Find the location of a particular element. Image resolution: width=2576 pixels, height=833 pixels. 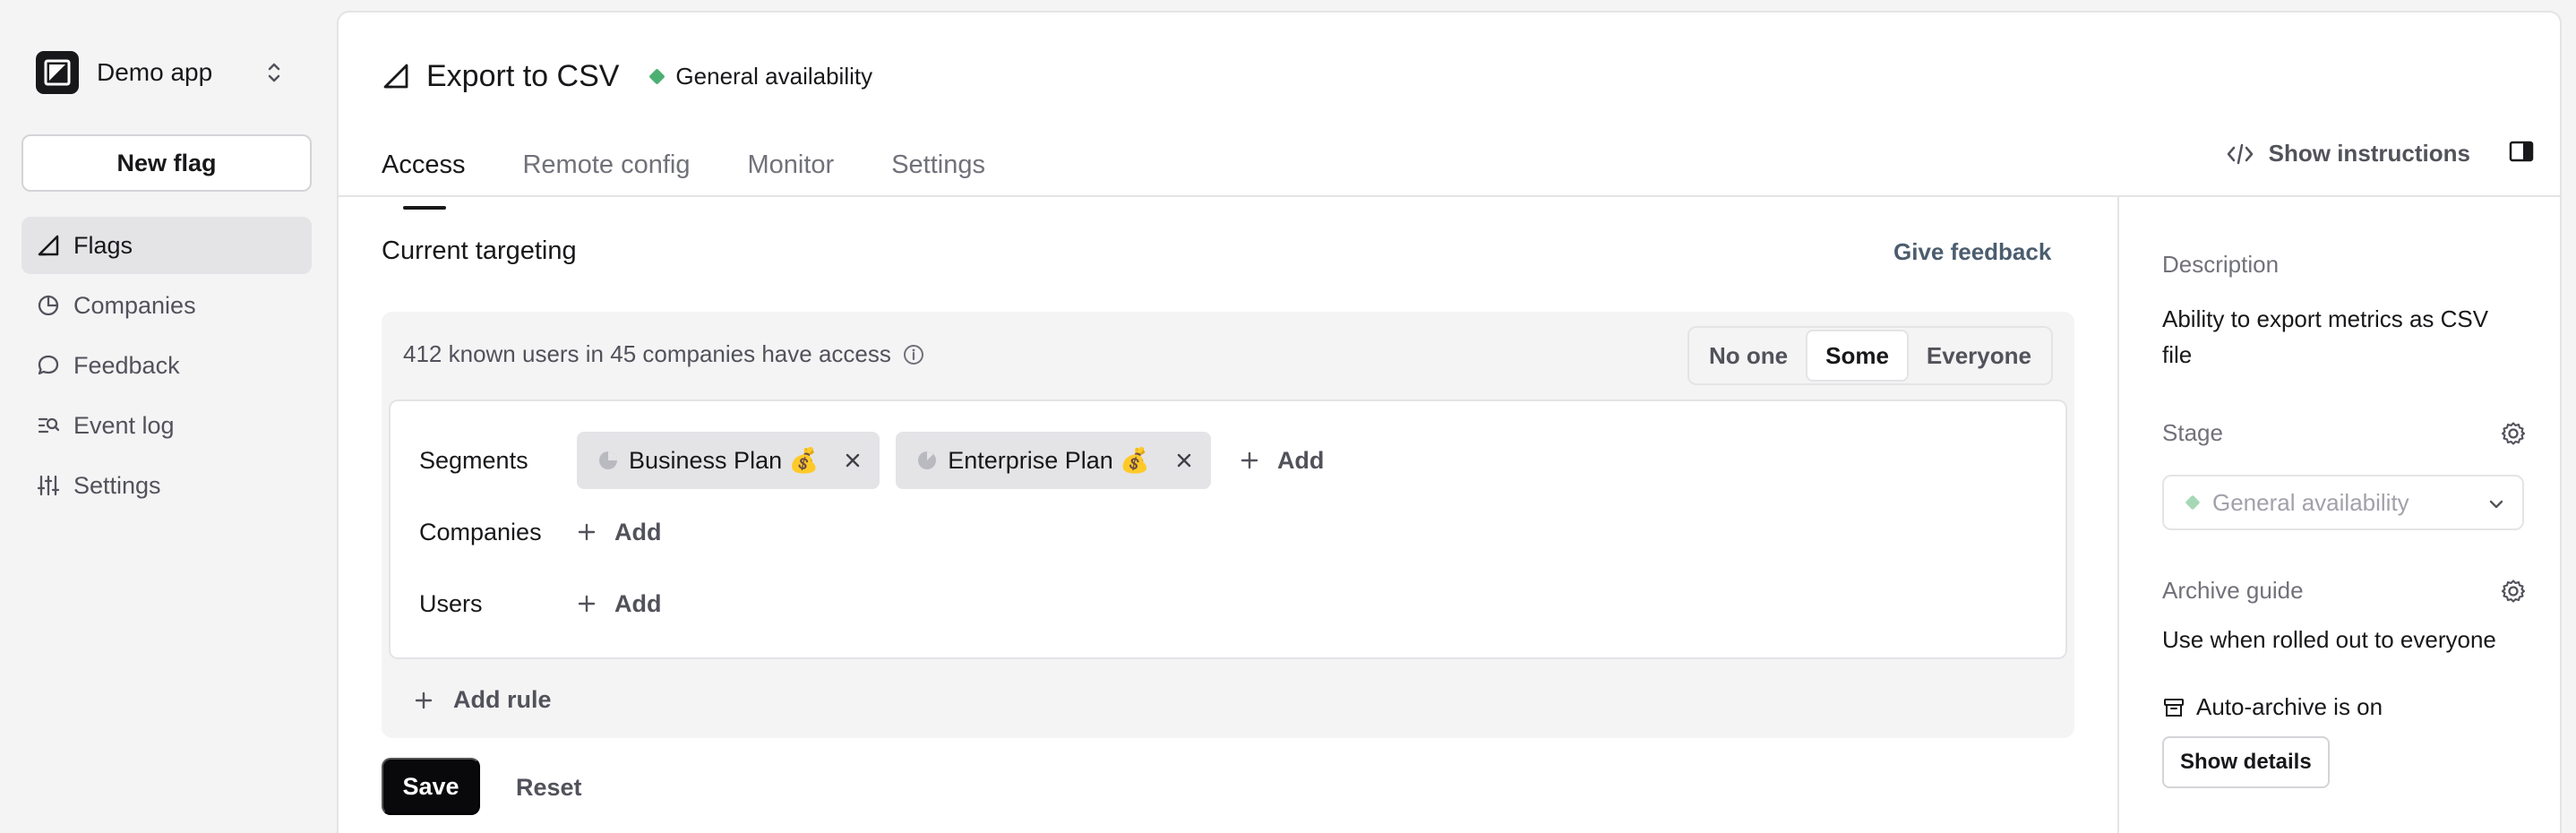

page-title: Export to CSV is located at coordinates (523, 76).